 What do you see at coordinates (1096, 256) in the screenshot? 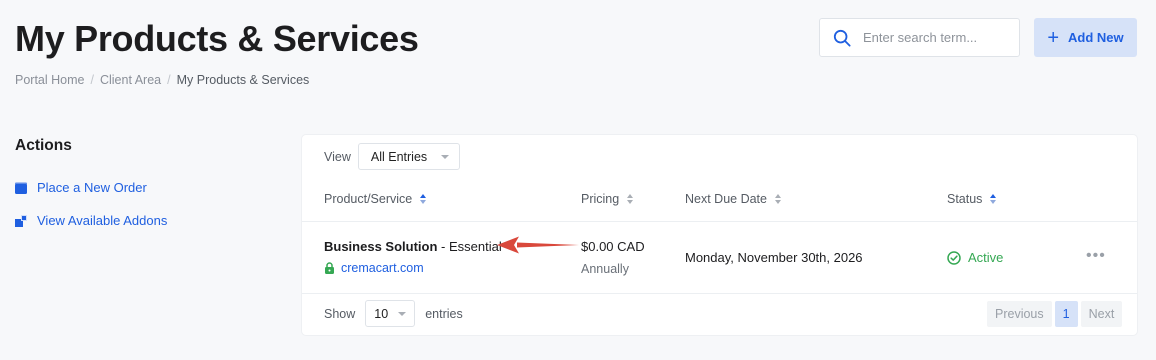
I see `more-options-icon: •••` at bounding box center [1096, 256].